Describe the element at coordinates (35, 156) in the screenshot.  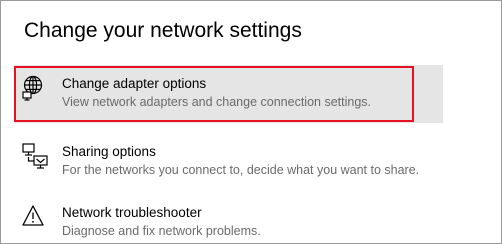
I see `sharing-options-icon` at that location.